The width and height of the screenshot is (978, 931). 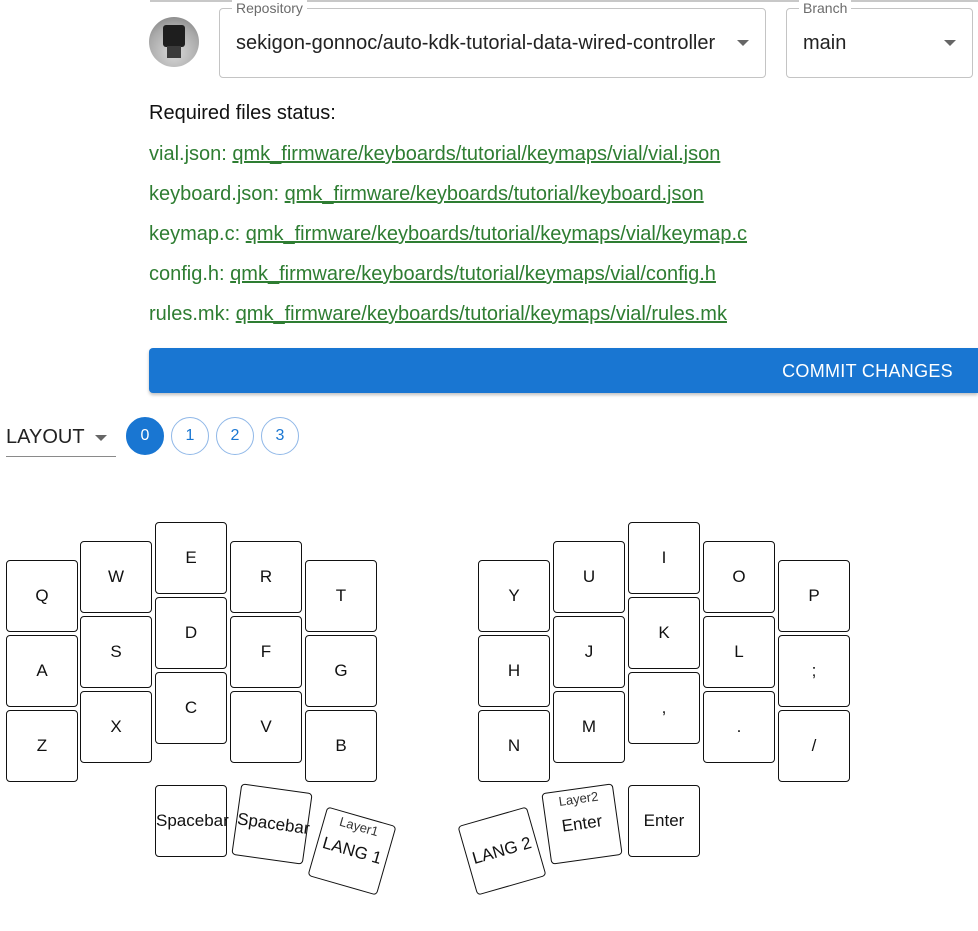 I want to click on files-status-title: Required files status:, so click(x=242, y=113).